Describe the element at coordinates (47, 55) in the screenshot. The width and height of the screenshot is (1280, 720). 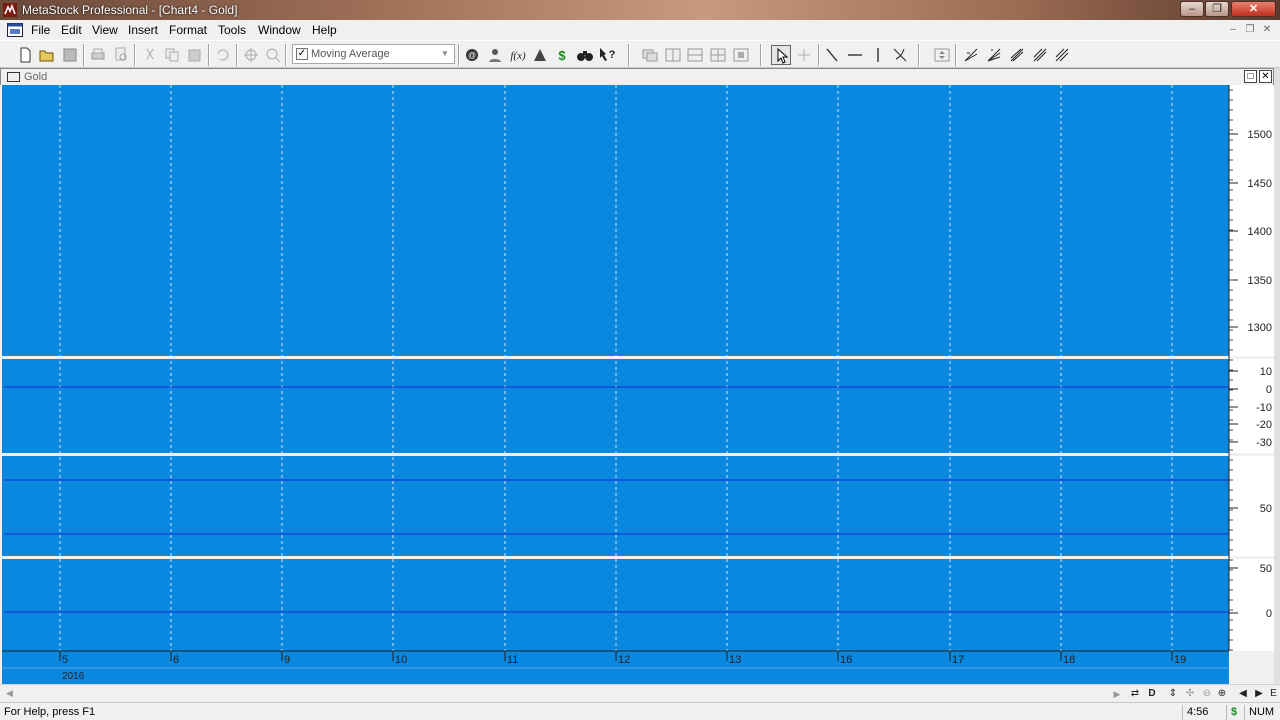
I see `open-folder-icon` at that location.